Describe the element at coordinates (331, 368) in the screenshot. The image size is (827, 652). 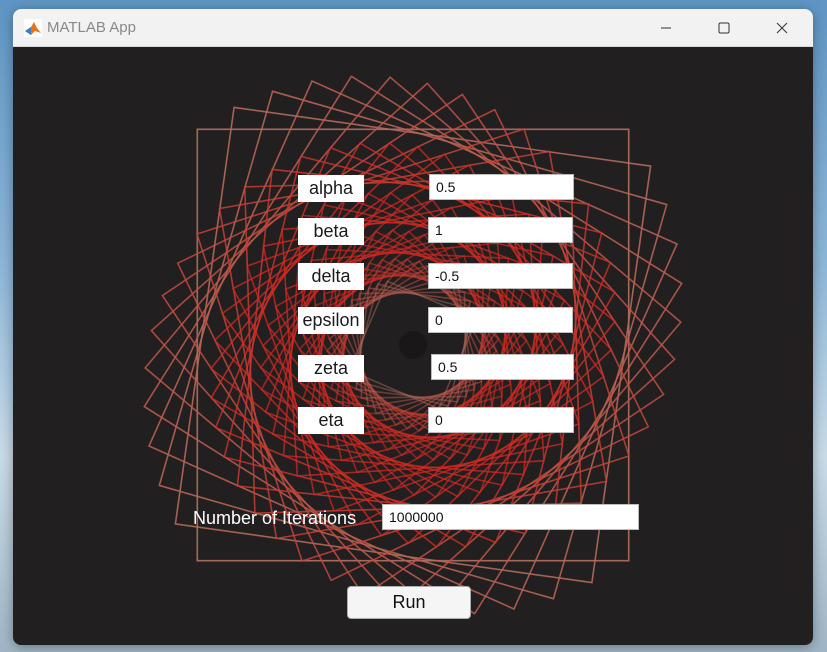
I see `zeta-label: zeta` at that location.